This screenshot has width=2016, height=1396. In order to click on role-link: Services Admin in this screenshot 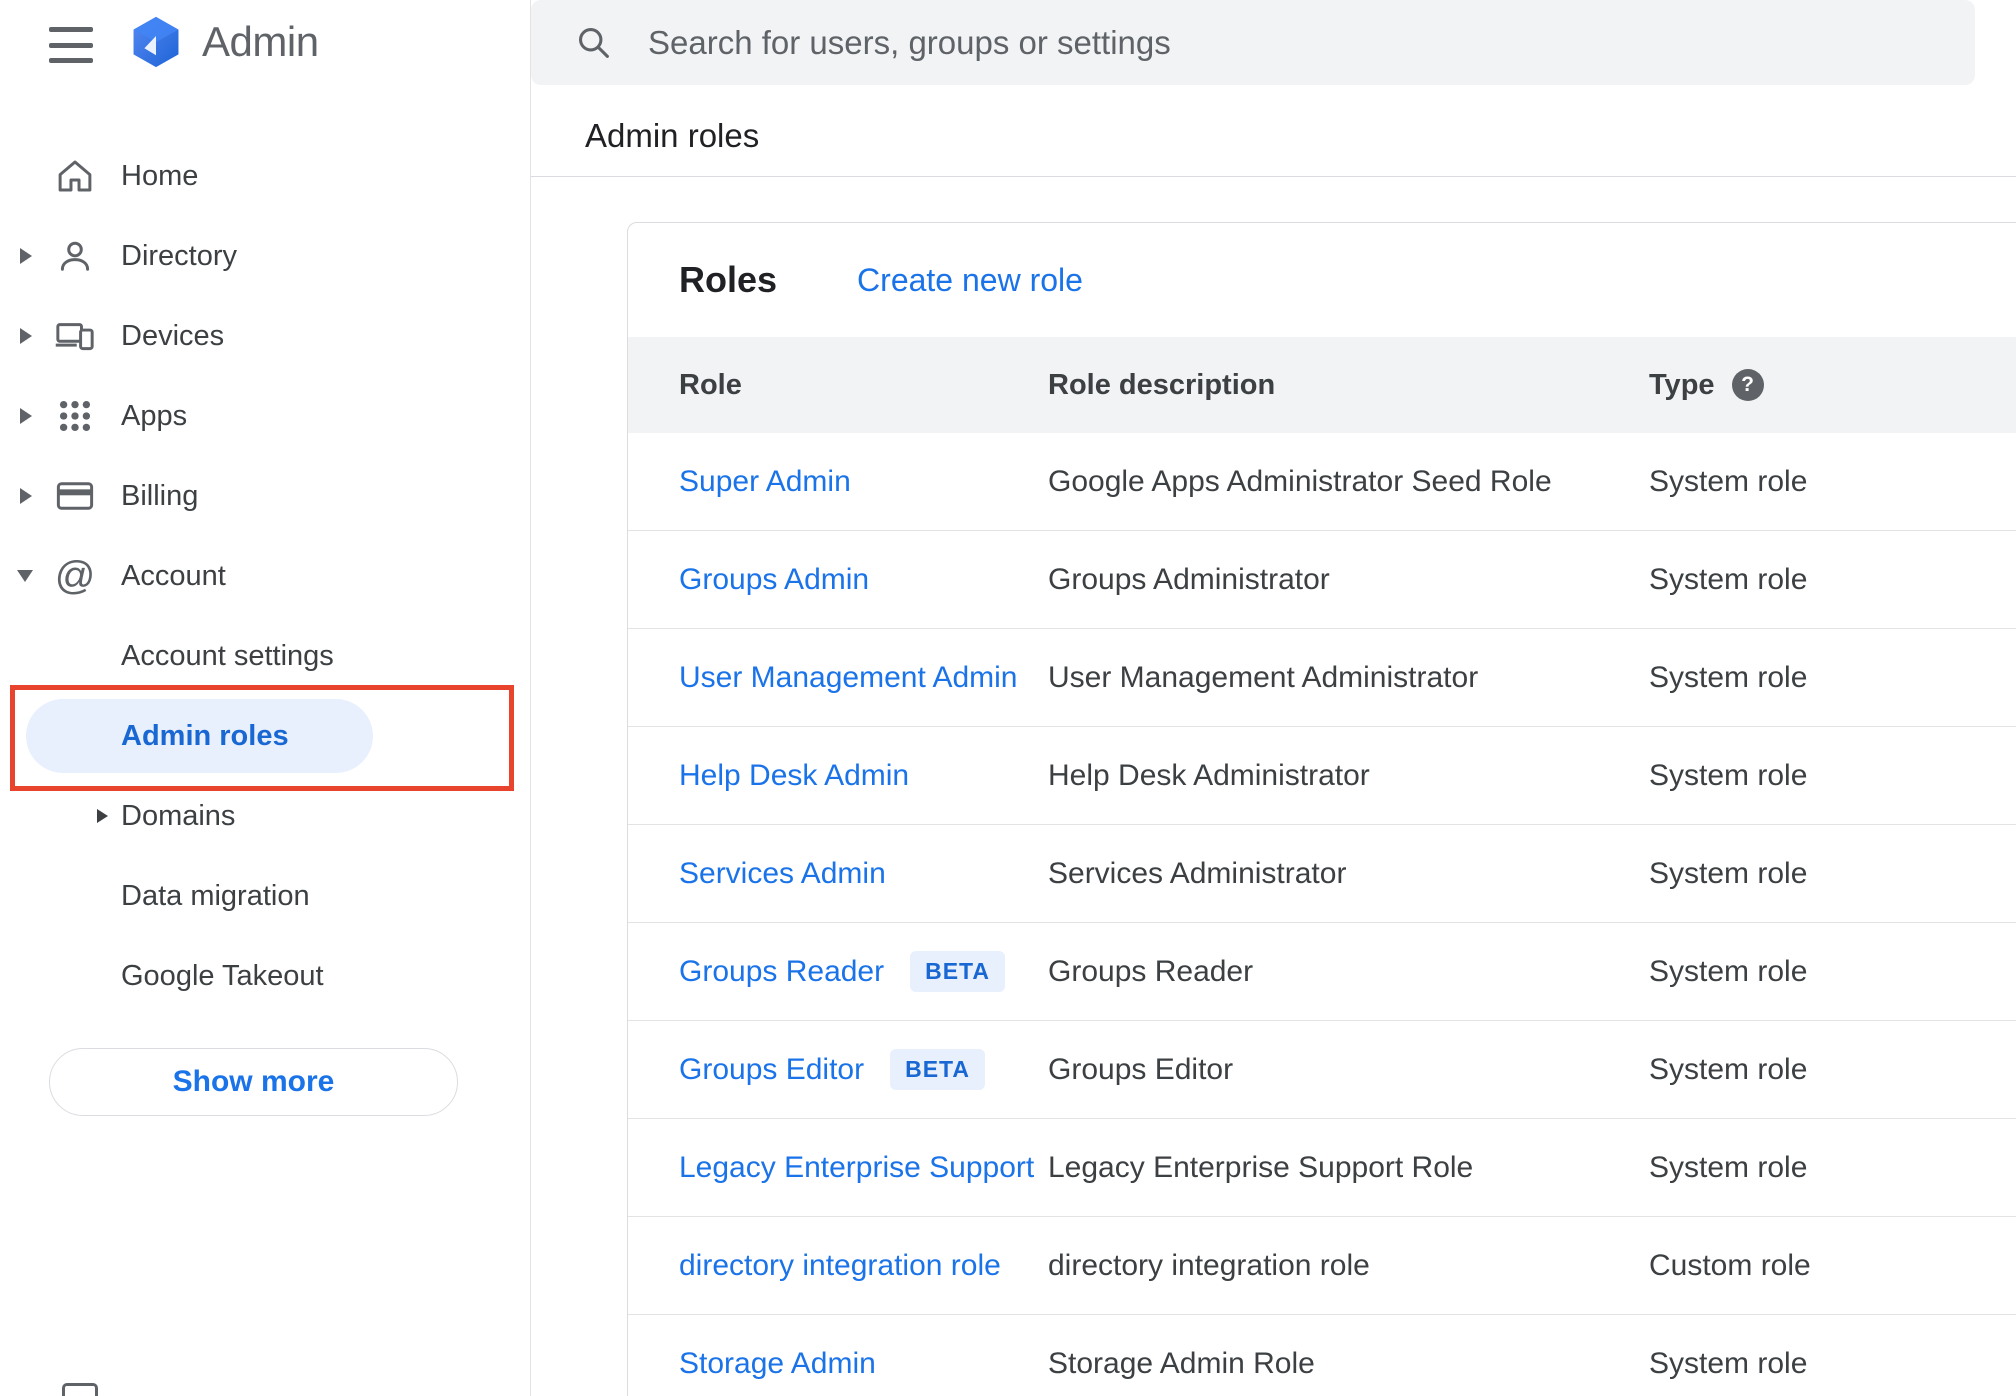, I will do `click(782, 874)`.